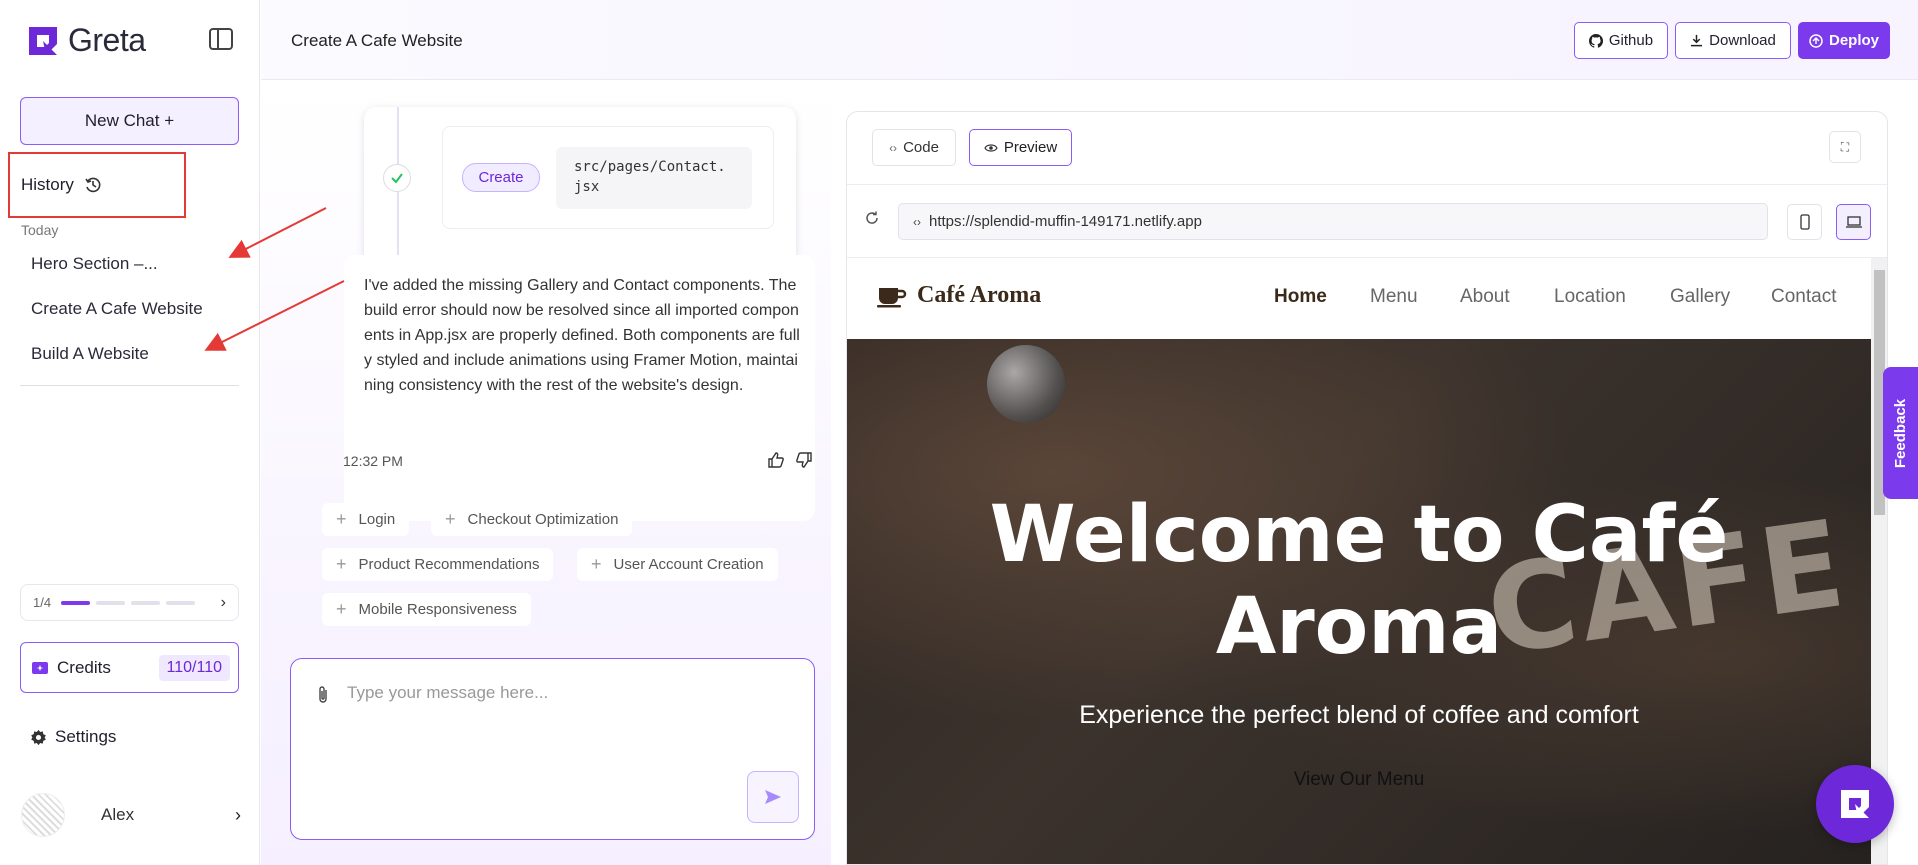 The height and width of the screenshot is (865, 1918). Describe the element at coordinates (107, 40) in the screenshot. I see `app-name: Greta` at that location.